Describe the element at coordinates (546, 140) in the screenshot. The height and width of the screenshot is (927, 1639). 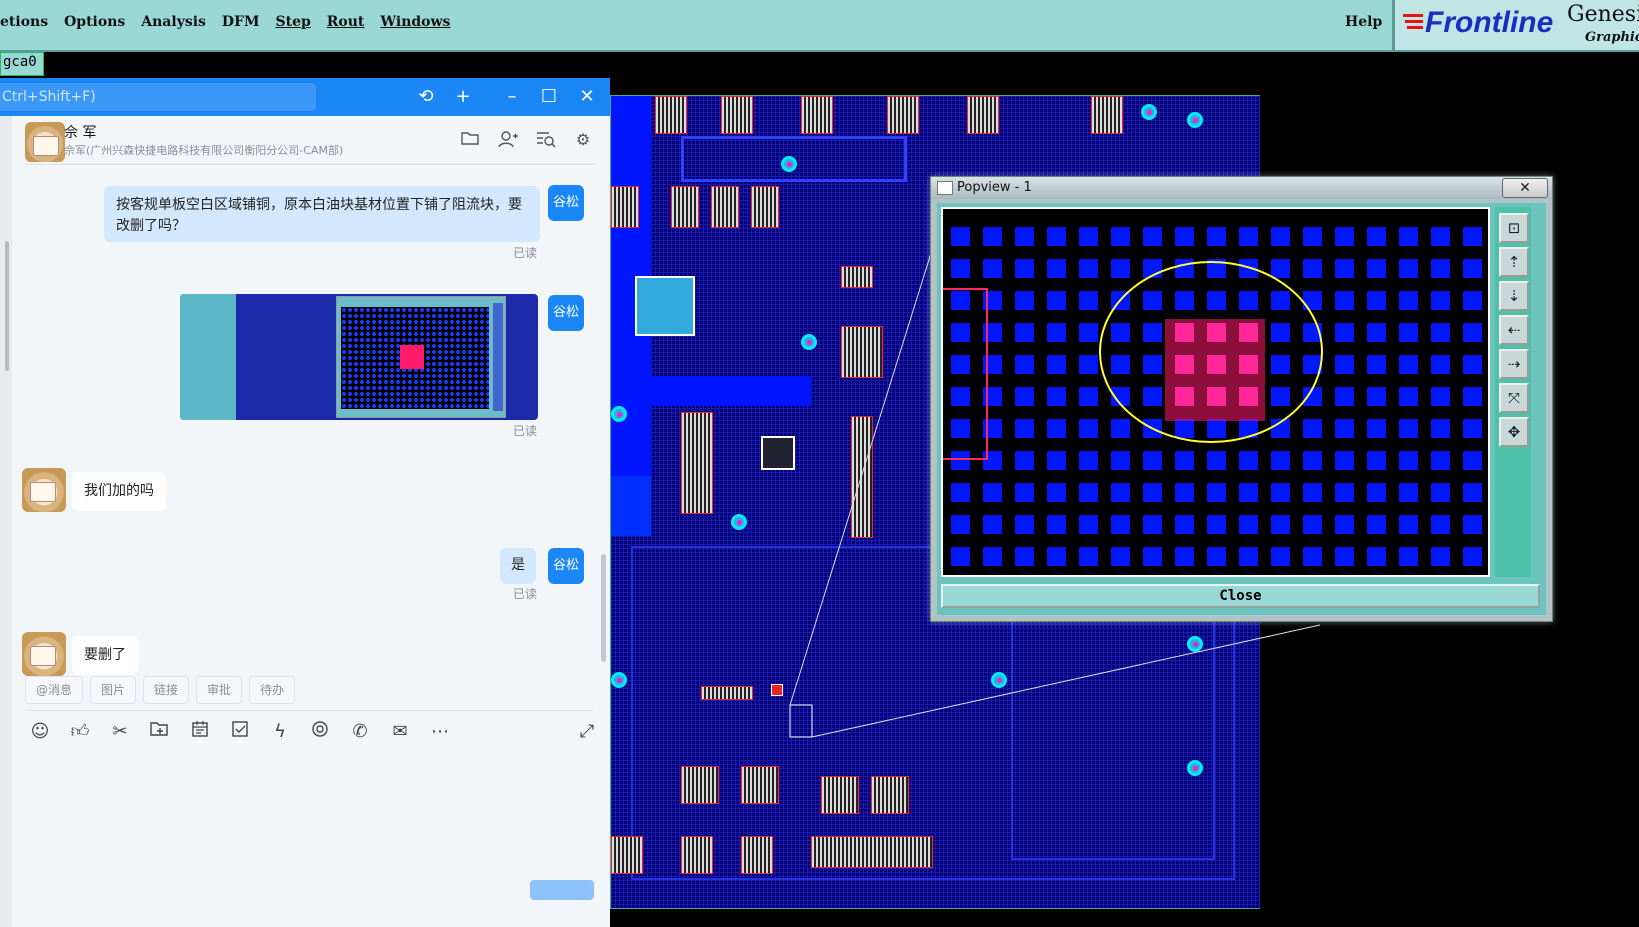
I see `search-list-icon` at that location.